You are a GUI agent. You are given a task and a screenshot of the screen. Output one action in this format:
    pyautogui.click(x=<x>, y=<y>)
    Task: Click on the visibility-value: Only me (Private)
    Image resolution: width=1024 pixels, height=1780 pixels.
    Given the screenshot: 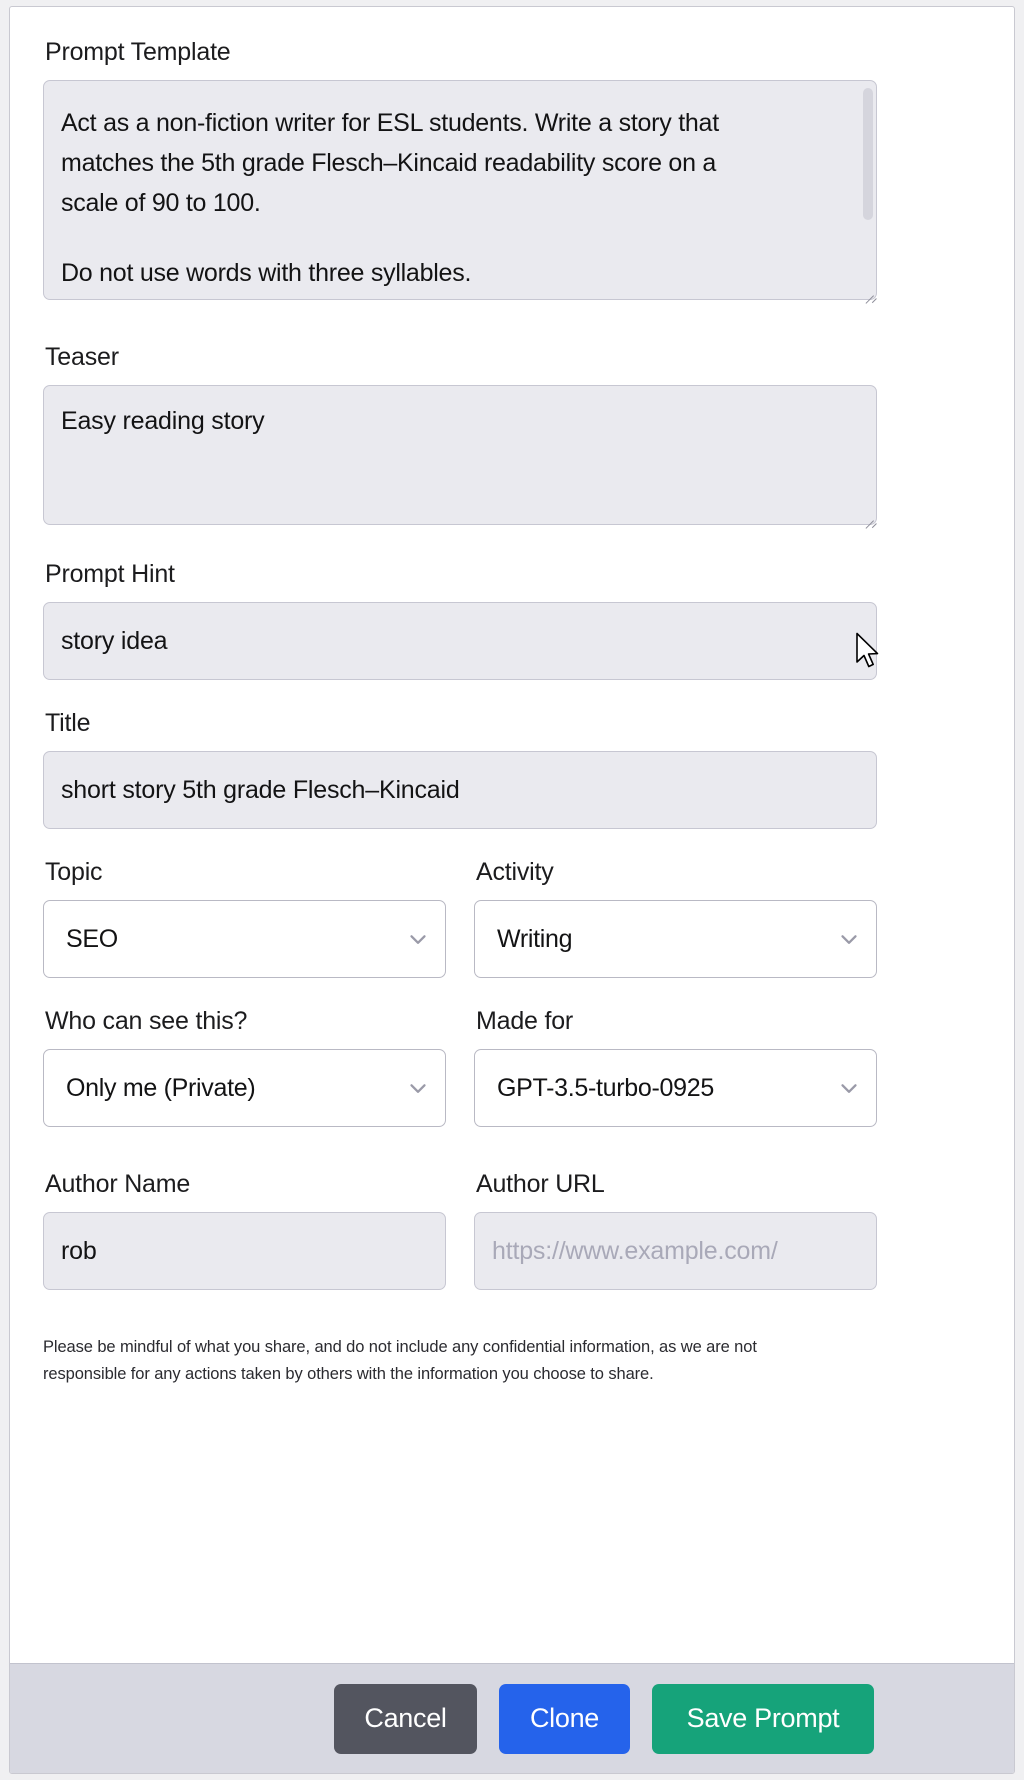 What is the action you would take?
    pyautogui.click(x=161, y=1087)
    